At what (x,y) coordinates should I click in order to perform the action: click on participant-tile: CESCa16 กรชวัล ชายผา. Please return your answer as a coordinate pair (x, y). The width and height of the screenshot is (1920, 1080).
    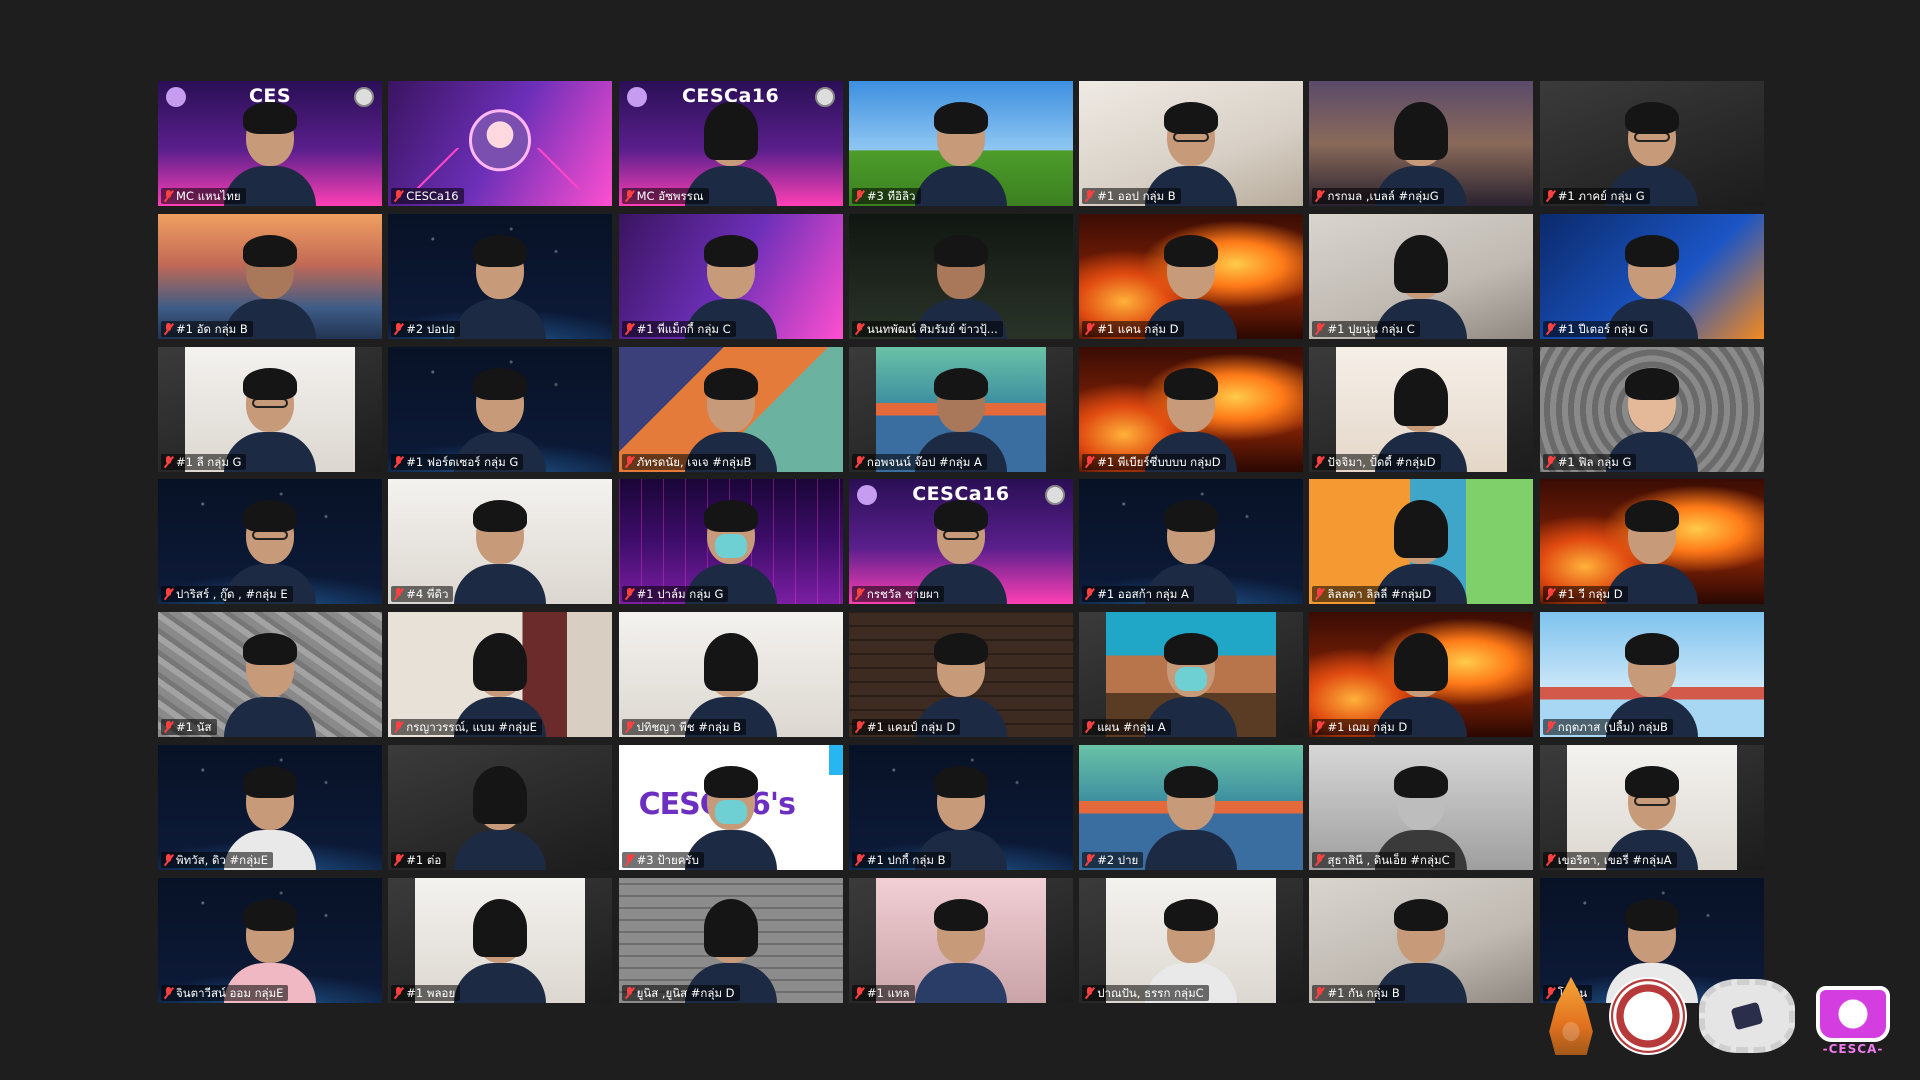
    Looking at the image, I should click on (960, 542).